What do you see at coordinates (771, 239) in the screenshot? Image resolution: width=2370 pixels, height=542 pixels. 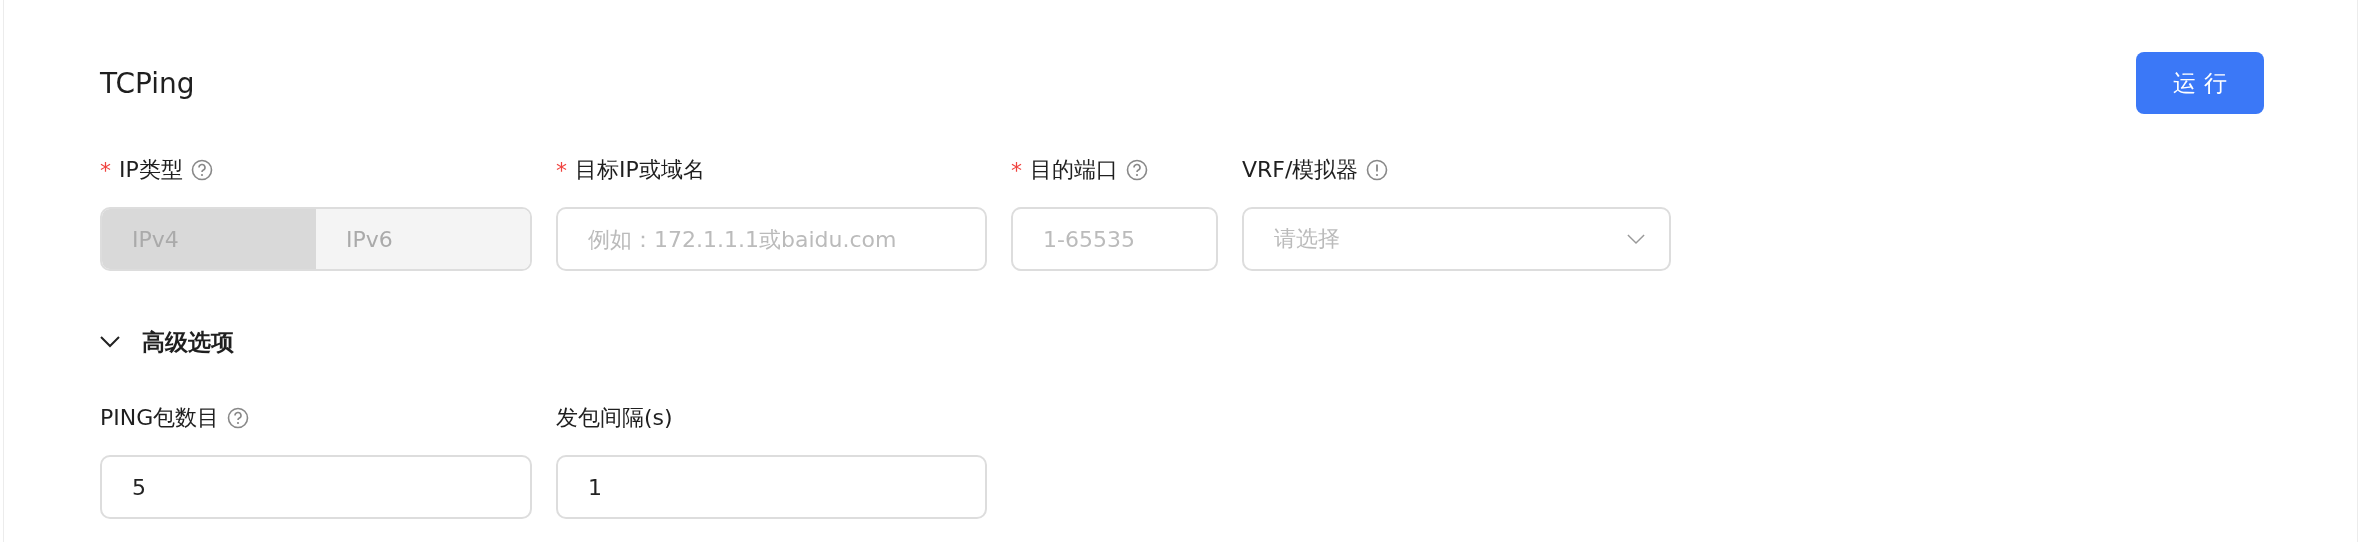 I see `input-field: 例如：172.1.1.1或baidu.com` at bounding box center [771, 239].